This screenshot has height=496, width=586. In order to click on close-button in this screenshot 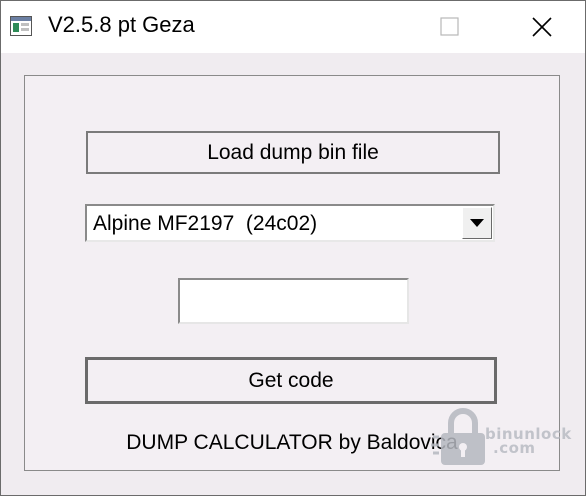, I will do `click(542, 27)`.